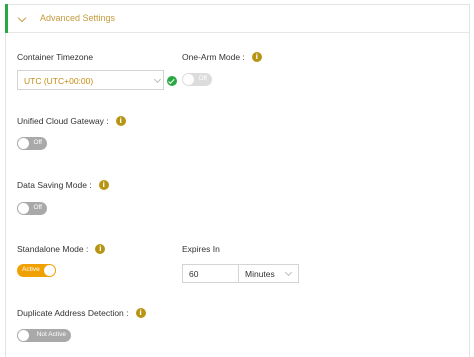 The width and height of the screenshot is (474, 357). I want to click on duplicate-address-detection-label: Duplicate Address Detection : i, so click(81, 313).